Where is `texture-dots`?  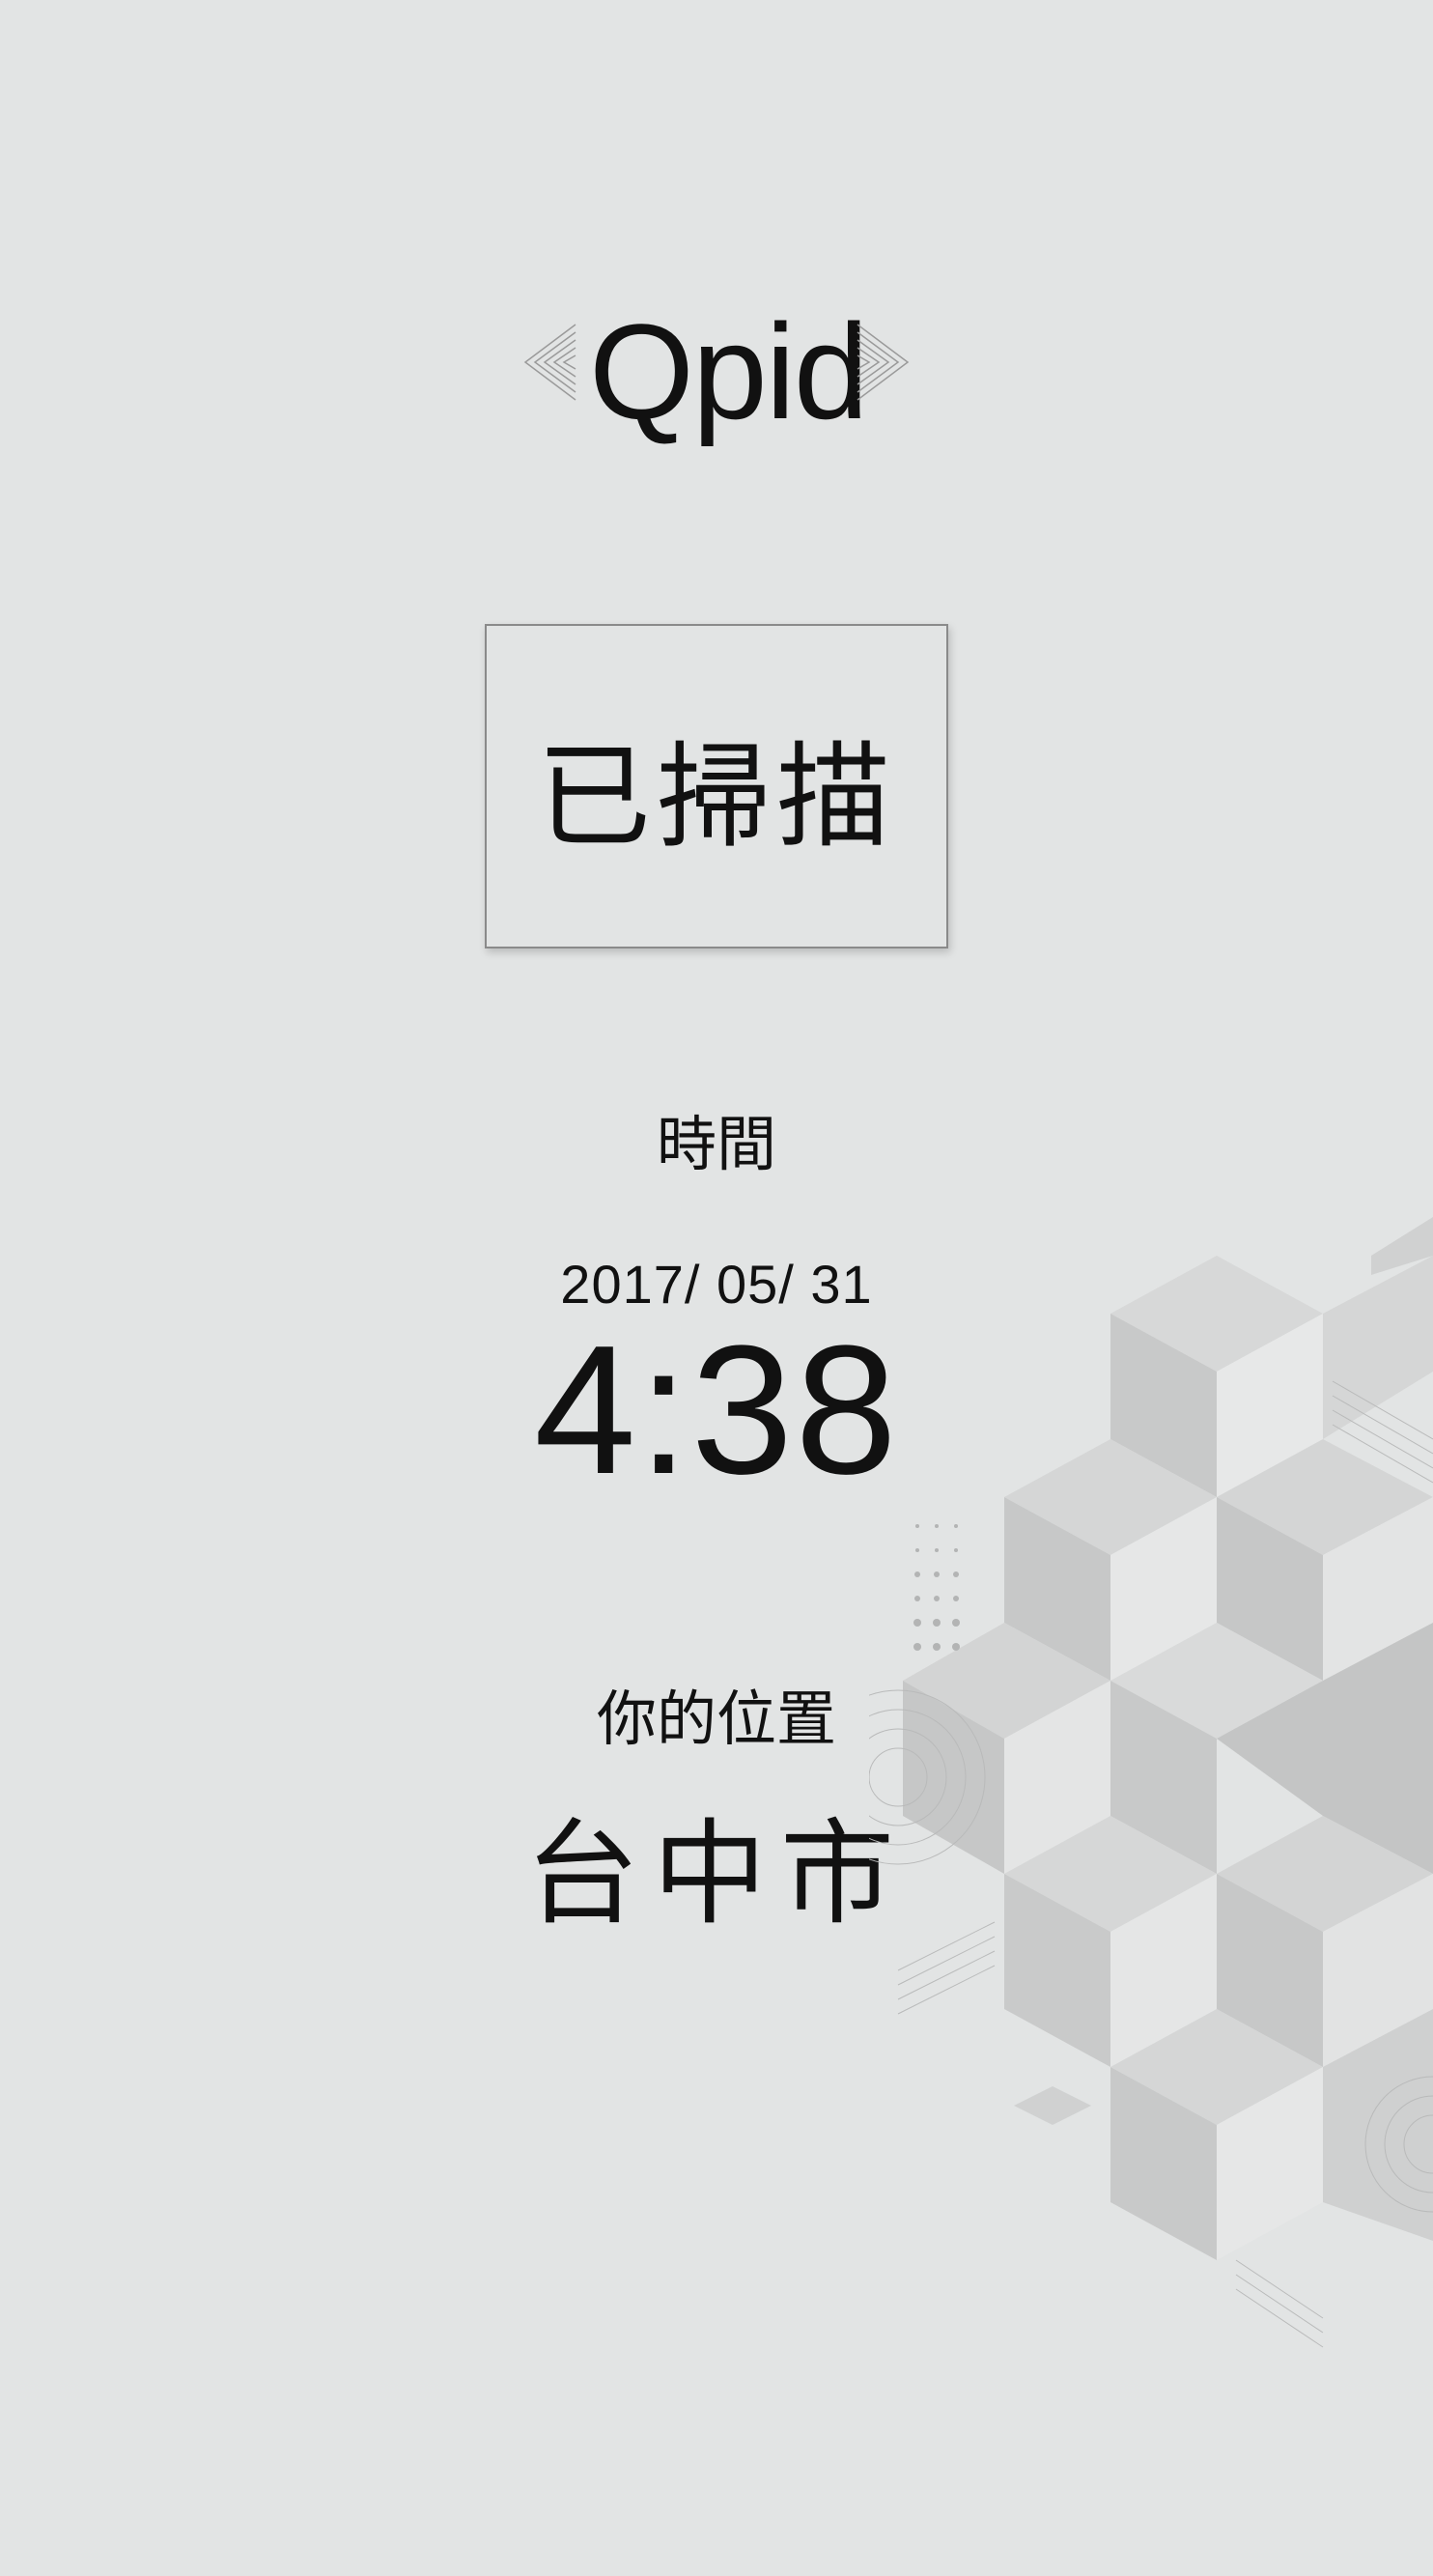
texture-dots is located at coordinates (936, 1587).